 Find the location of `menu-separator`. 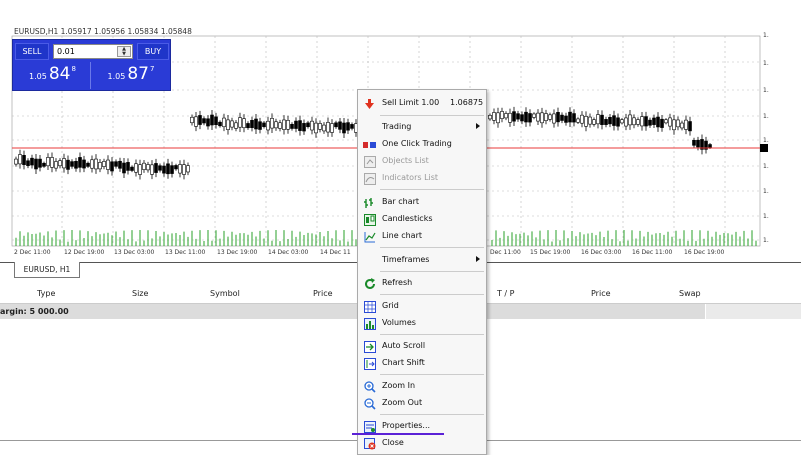

menu-separator is located at coordinates (432, 271).